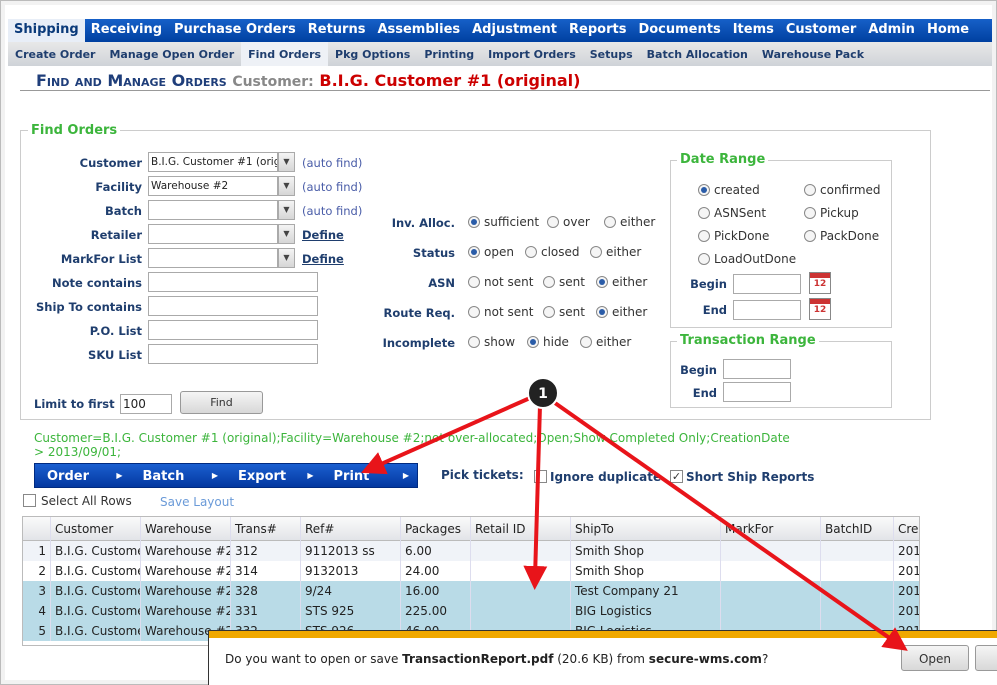 This screenshot has height=685, width=997. I want to click on arrow-to-open, so click(730, 526).